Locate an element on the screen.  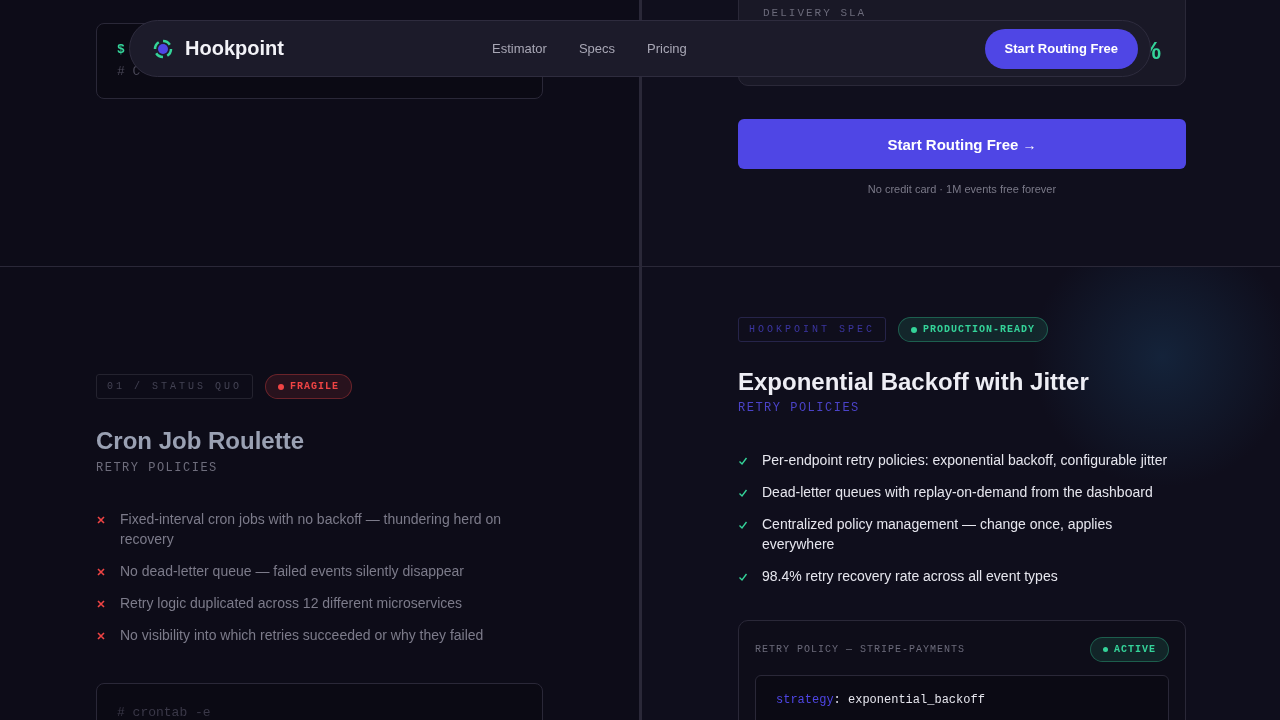
list-item-text: Centralized policy management — change once, applies everywhere is located at coordinates (938, 534).